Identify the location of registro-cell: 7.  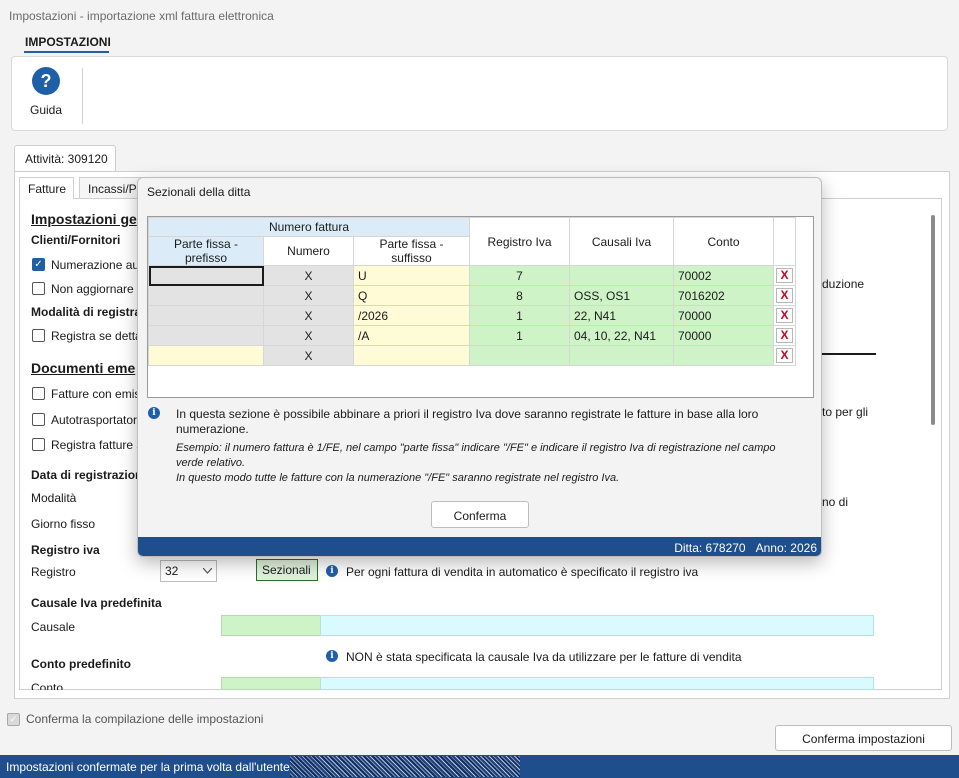
(519, 275).